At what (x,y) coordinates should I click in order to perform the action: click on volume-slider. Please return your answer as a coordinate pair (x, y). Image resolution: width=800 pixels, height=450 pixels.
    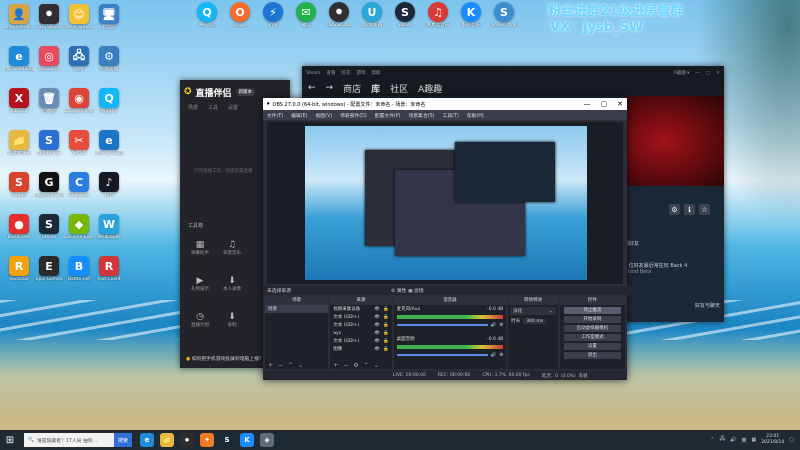
    Looking at the image, I should click on (442, 325).